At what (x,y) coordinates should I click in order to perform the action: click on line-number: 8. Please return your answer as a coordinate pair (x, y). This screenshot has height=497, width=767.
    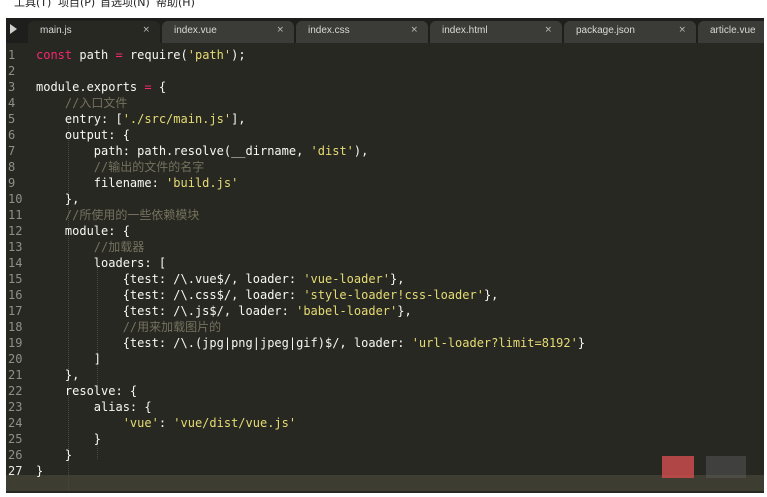
    Looking at the image, I should click on (12, 167).